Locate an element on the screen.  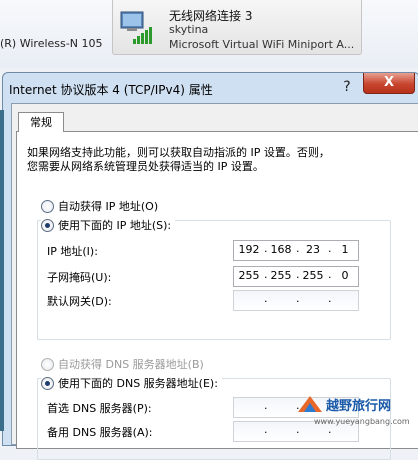
dns-auto-label: 自动获得 DNS 服务器地址(B) is located at coordinates (131, 364).